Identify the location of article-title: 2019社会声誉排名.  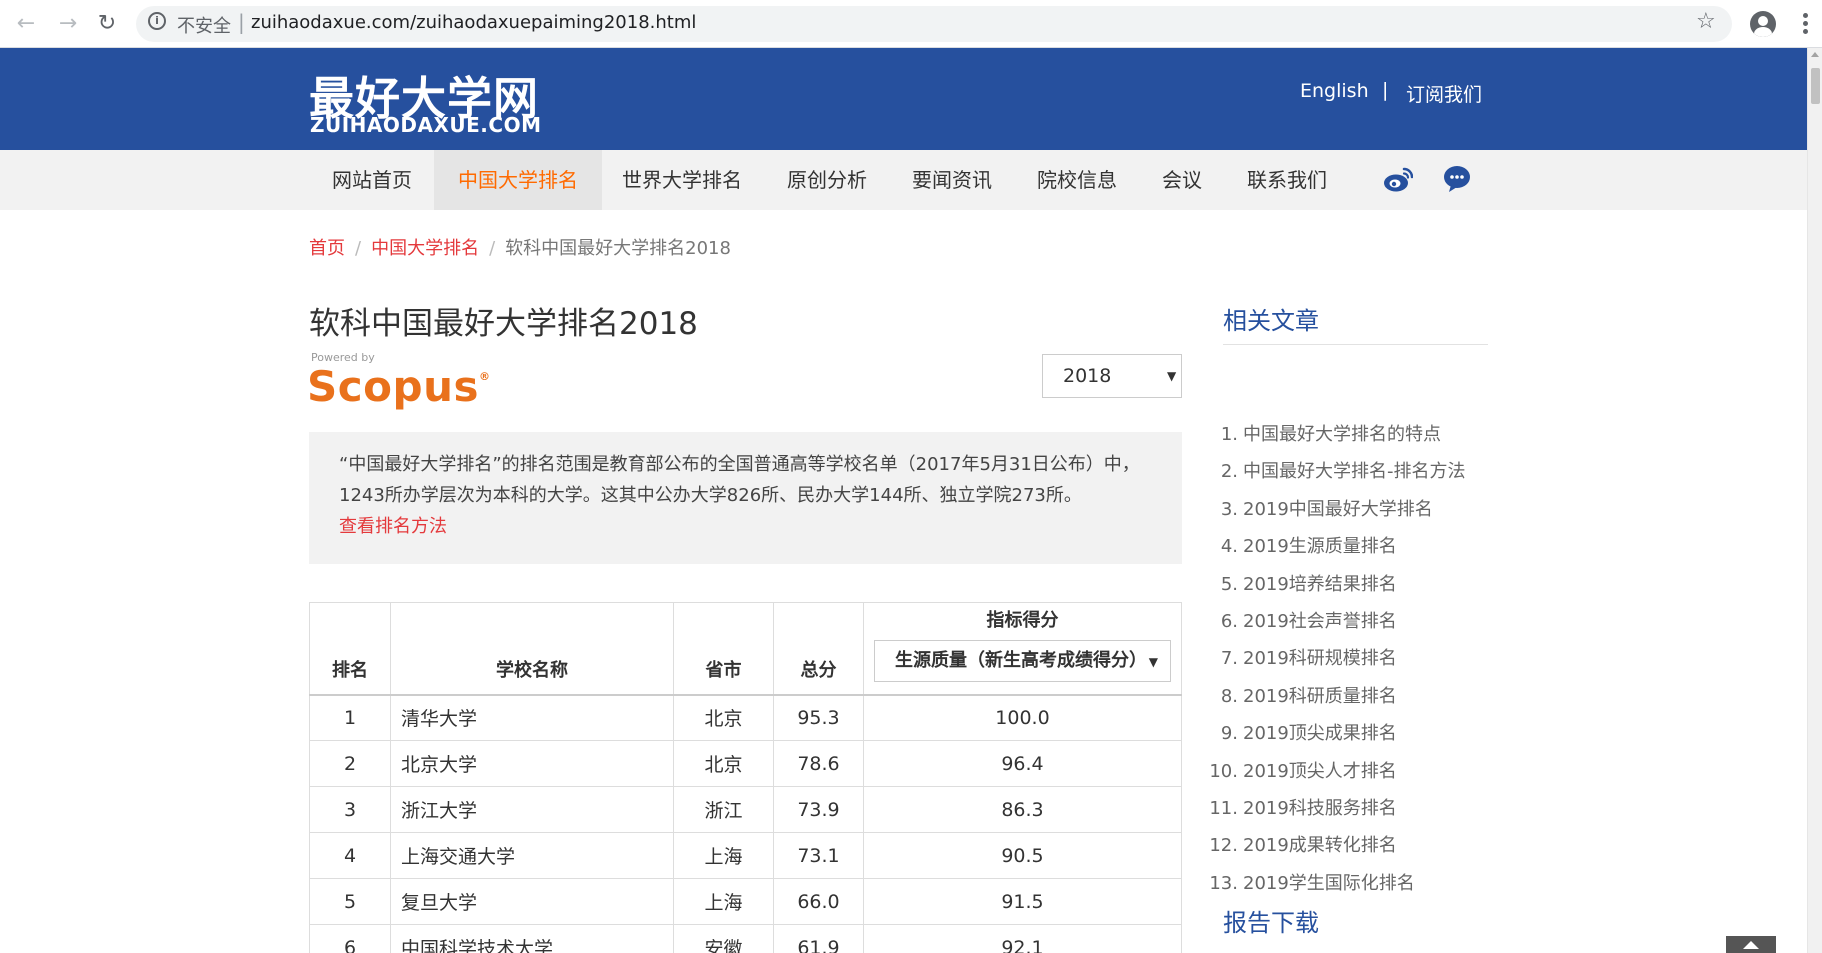
(1320, 621).